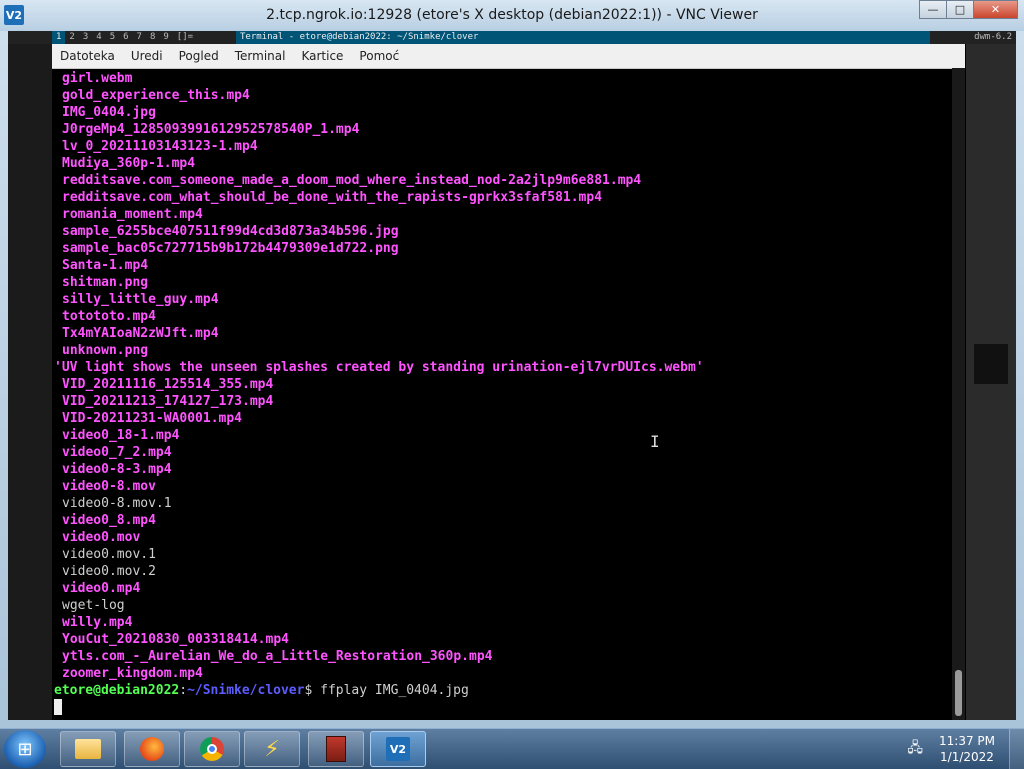 Image resolution: width=1024 pixels, height=769 pixels. Describe the element at coordinates (995, 9) in the screenshot. I see `close-button: ✕` at that location.